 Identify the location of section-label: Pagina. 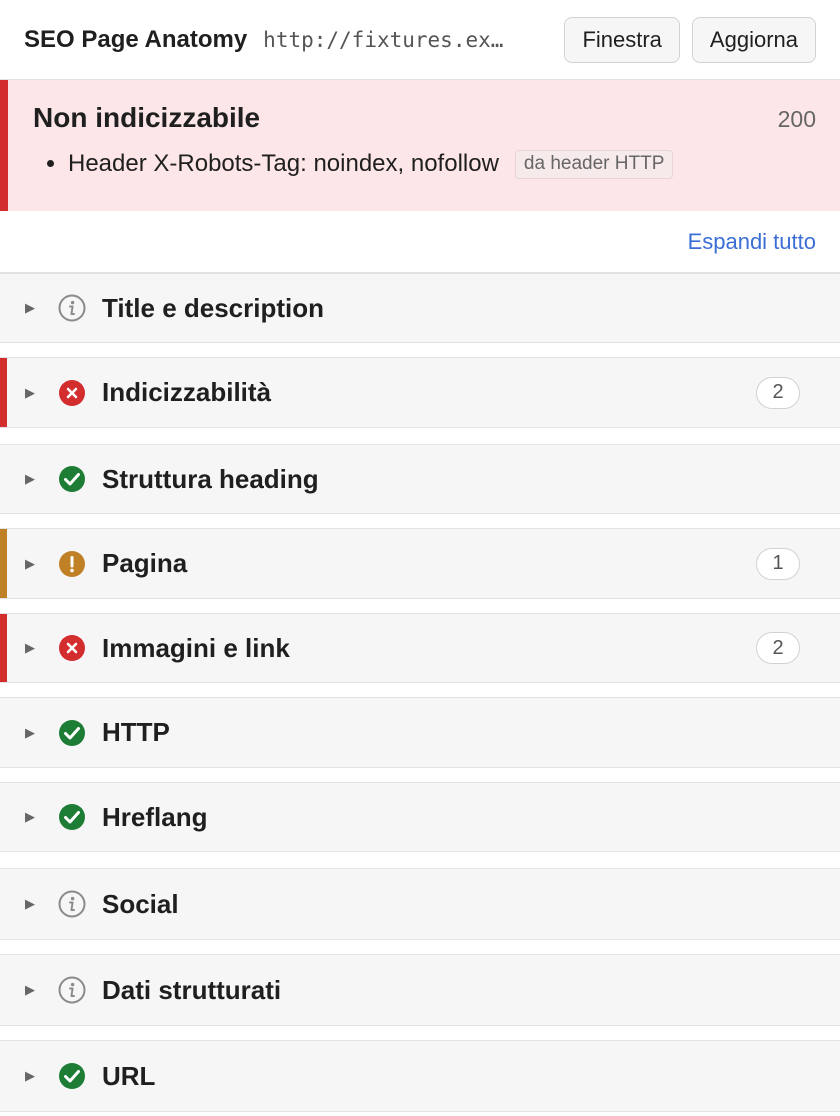
(145, 563).